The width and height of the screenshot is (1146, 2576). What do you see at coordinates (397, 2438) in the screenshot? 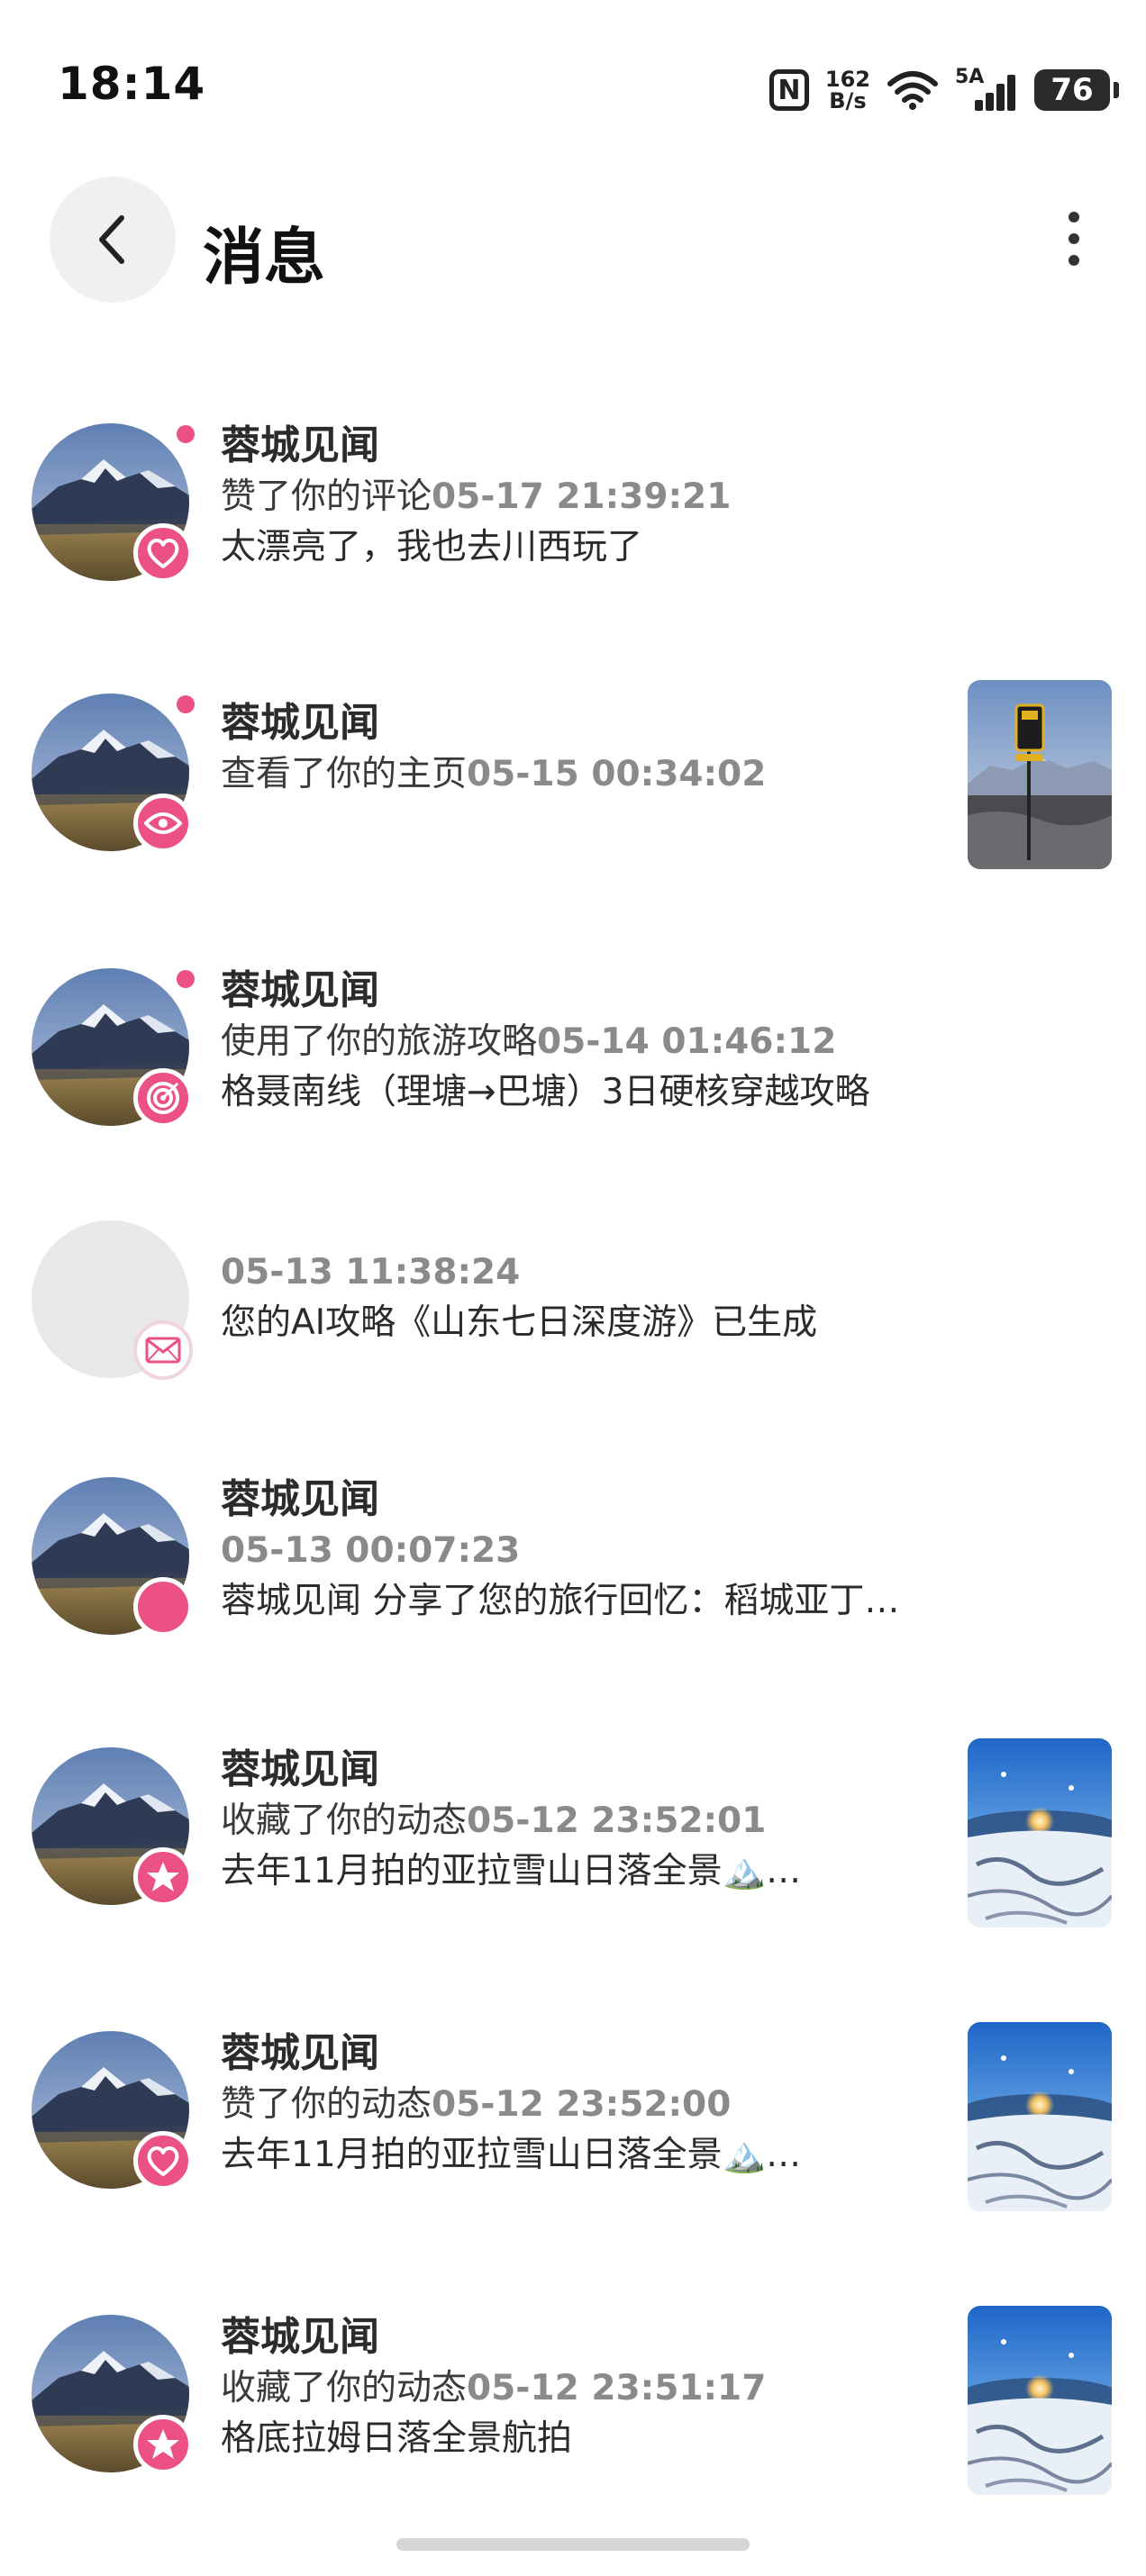
I see `message-content: 格底拉姆日落全景航拍` at bounding box center [397, 2438].